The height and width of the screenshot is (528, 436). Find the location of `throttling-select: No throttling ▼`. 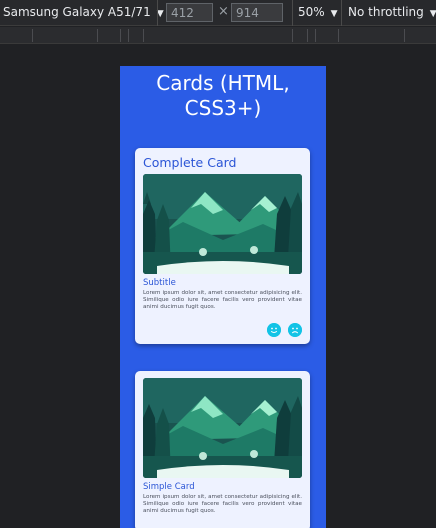

throttling-select: No throttling ▼ is located at coordinates (392, 12).